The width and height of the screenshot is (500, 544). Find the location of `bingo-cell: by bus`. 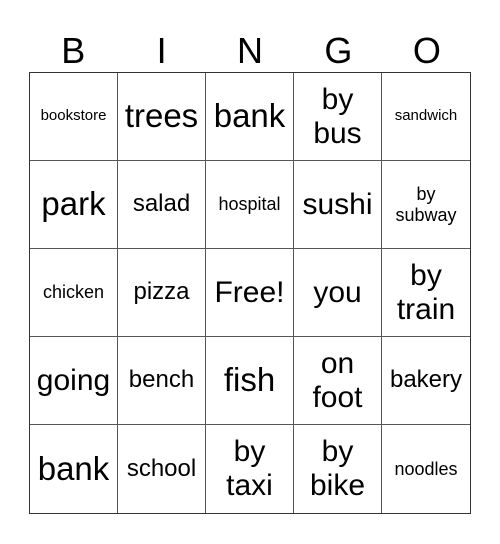

bingo-cell: by bus is located at coordinates (338, 117).